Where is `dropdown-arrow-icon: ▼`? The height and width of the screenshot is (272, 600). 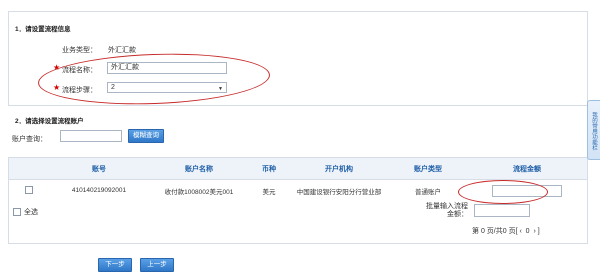
dropdown-arrow-icon: ▼ is located at coordinates (220, 89).